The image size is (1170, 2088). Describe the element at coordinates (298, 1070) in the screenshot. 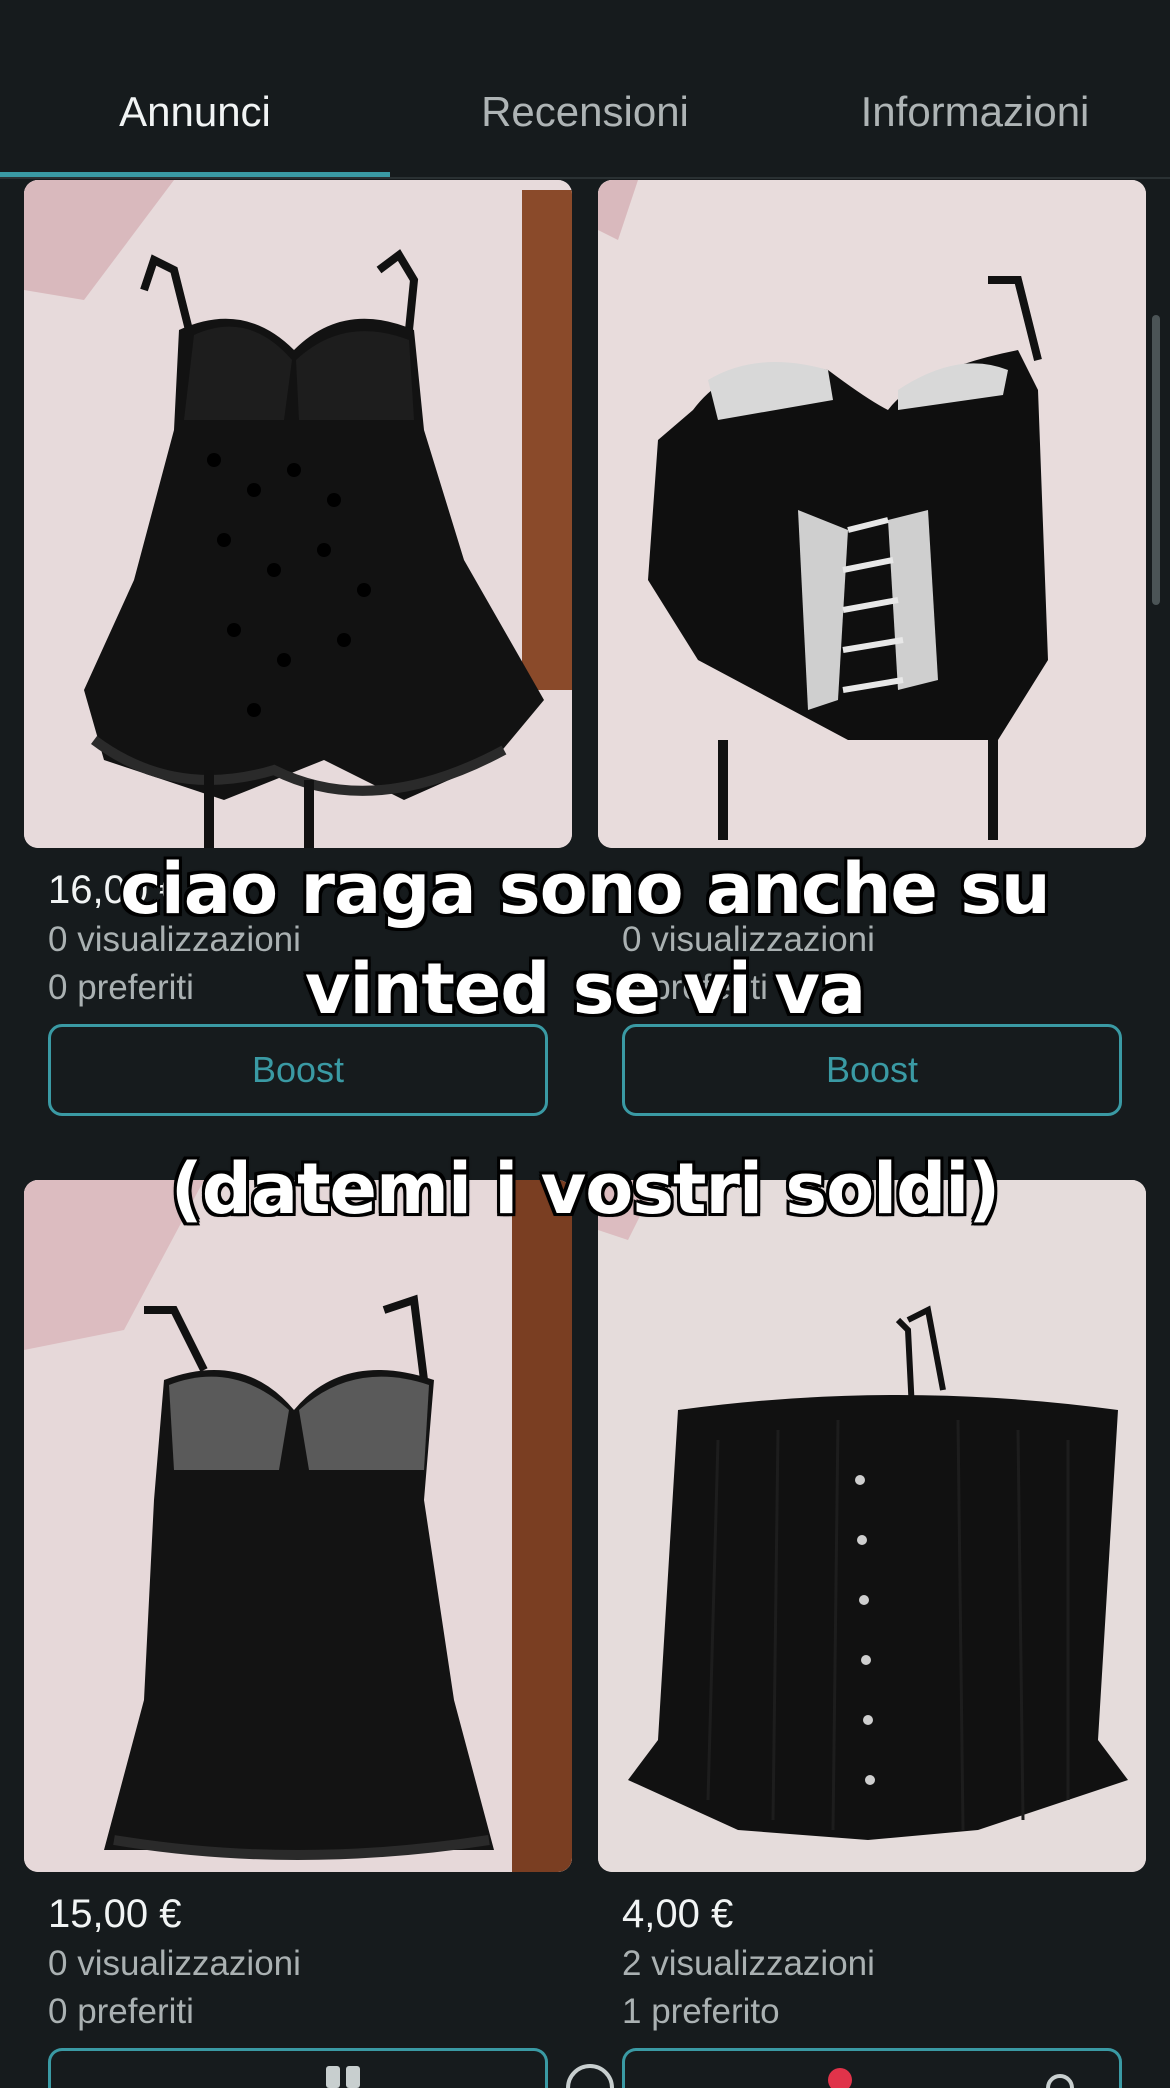

I see `boost-button-1: Boost` at that location.